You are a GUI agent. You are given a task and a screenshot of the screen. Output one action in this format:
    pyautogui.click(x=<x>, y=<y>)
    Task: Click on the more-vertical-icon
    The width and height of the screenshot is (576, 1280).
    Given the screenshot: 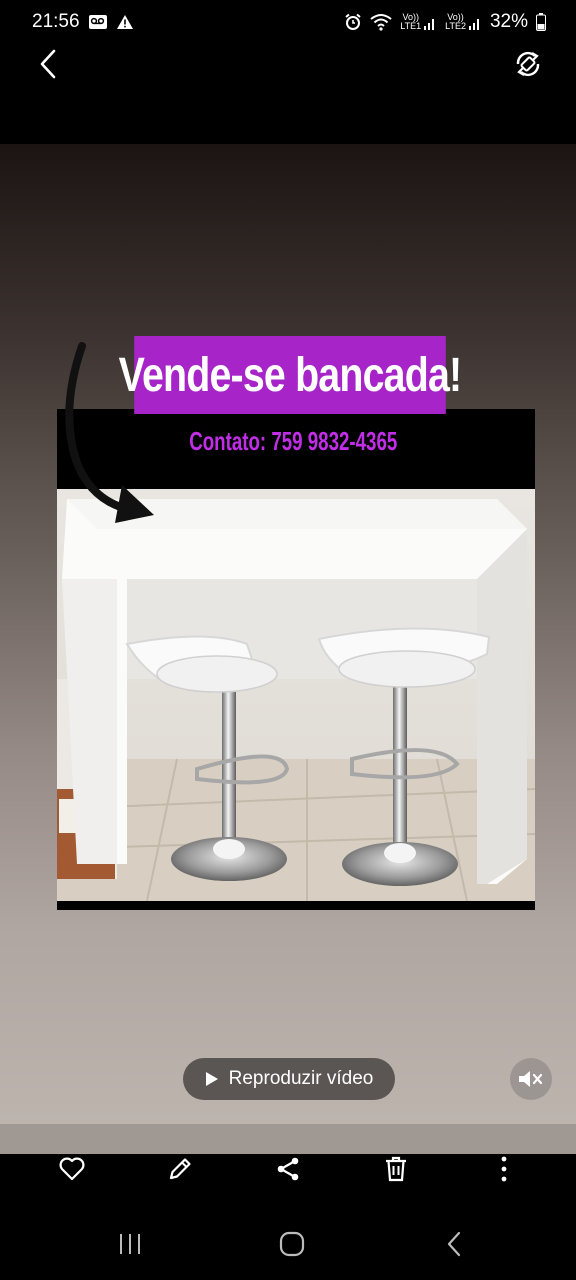 What is the action you would take?
    pyautogui.click(x=504, y=1169)
    